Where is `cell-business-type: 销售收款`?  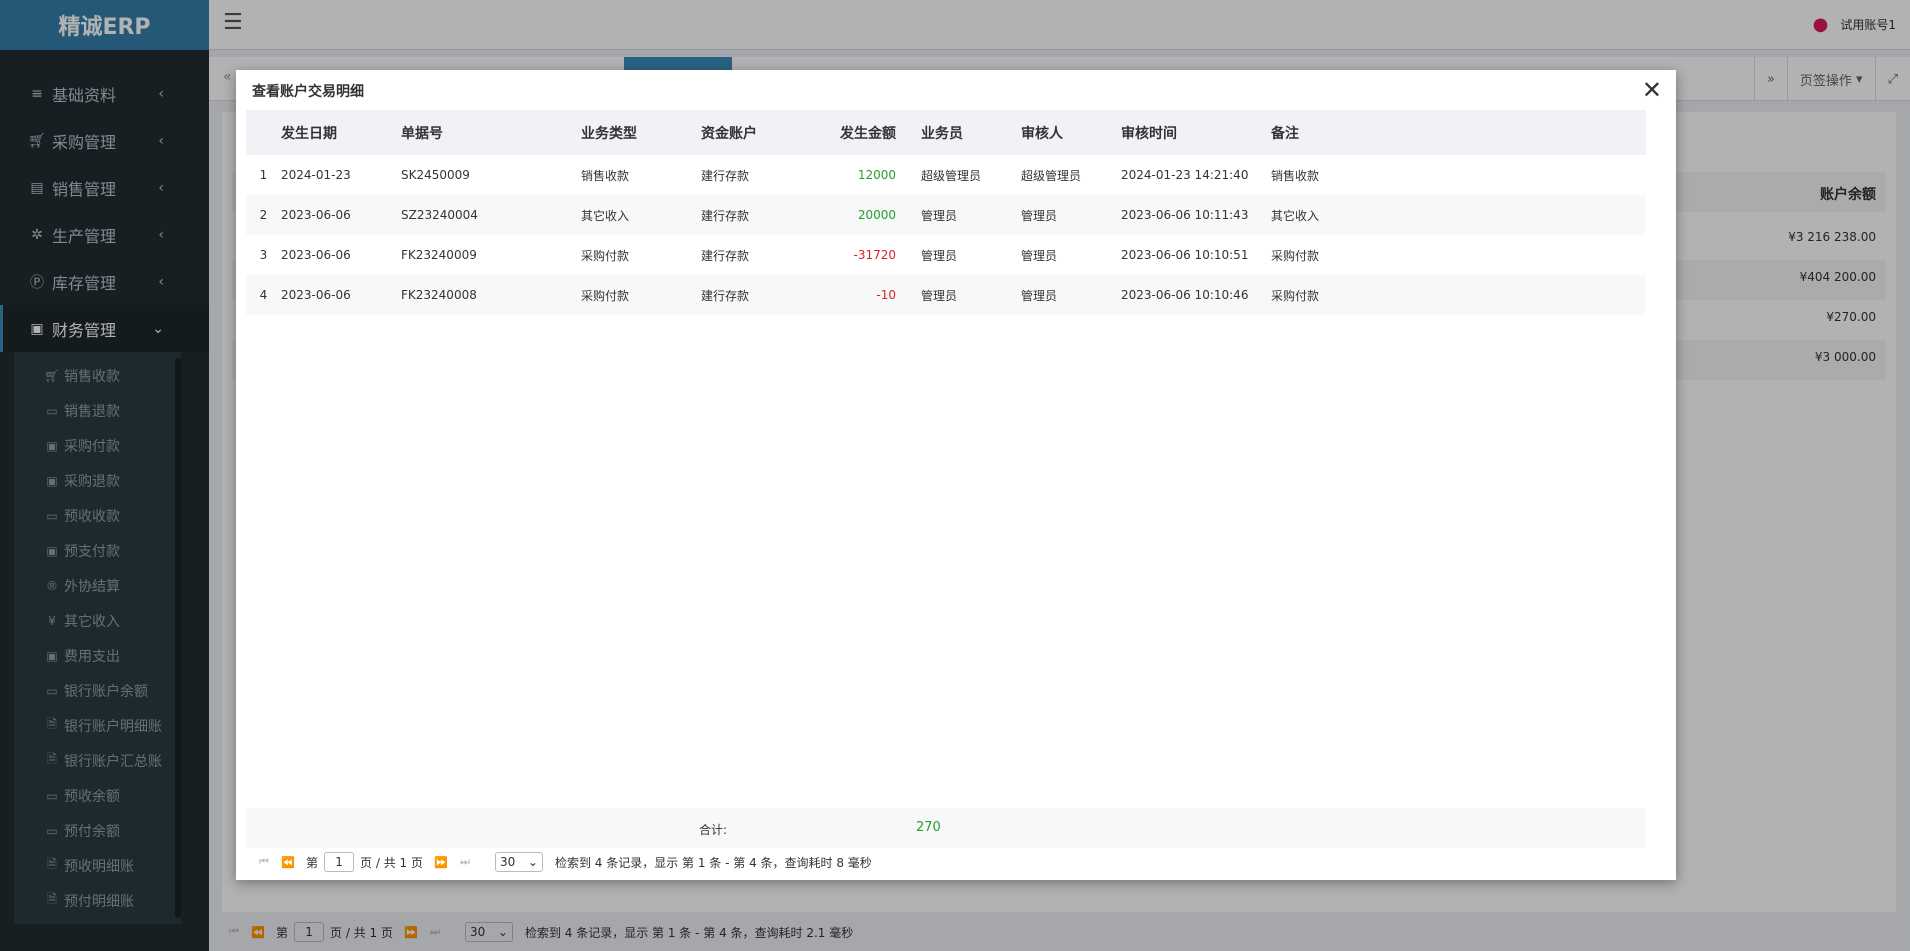 cell-business-type: 销售收款 is located at coordinates (605, 175).